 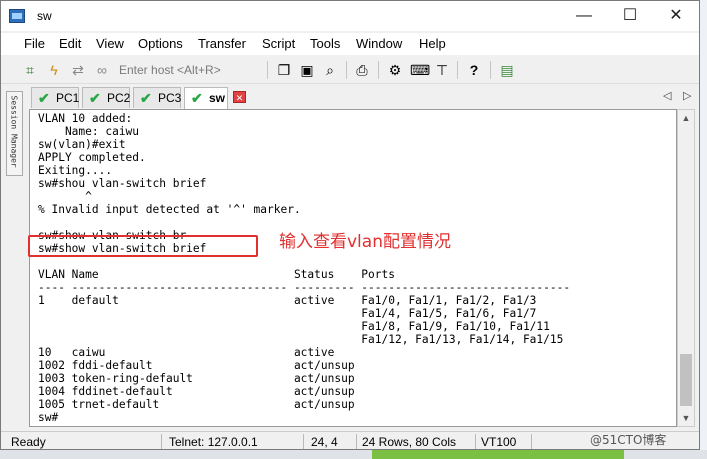 I want to click on menu-file: File, so click(x=34, y=43).